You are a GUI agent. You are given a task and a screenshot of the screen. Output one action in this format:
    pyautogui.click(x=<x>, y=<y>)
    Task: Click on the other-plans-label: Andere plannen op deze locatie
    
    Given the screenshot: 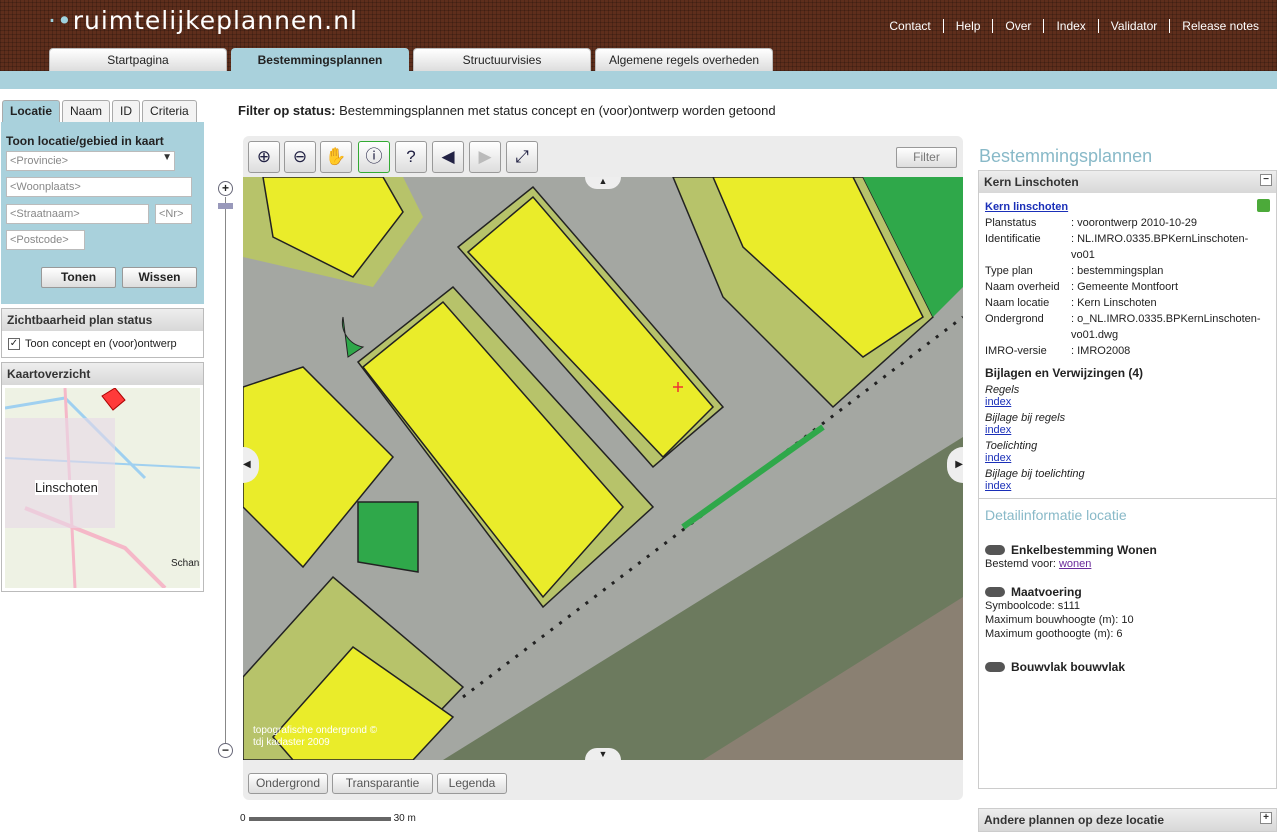 What is the action you would take?
    pyautogui.click(x=1074, y=820)
    